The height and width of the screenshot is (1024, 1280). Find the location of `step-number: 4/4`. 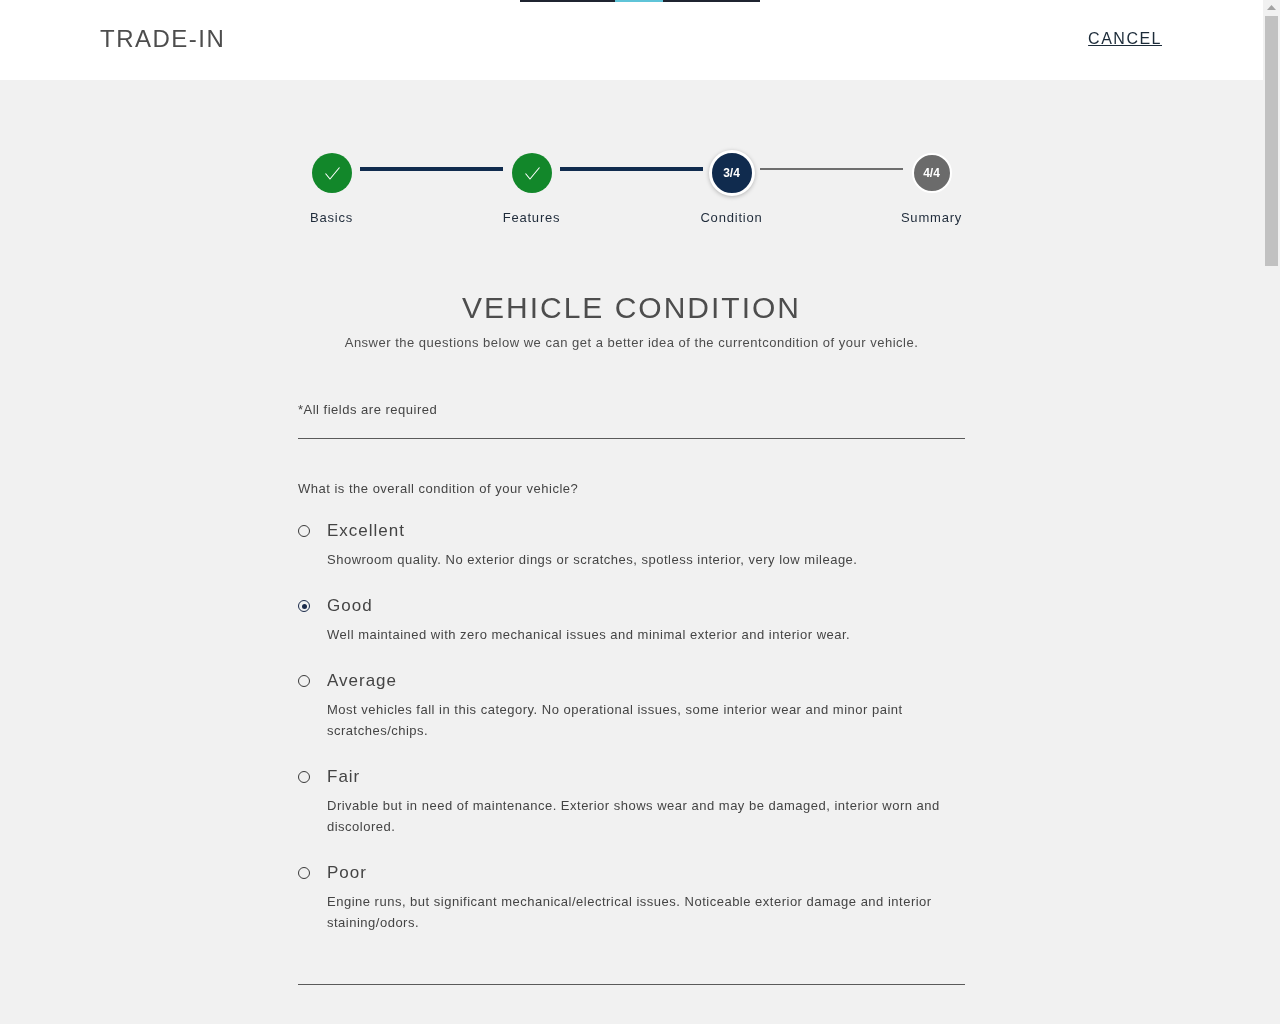

step-number: 4/4 is located at coordinates (931, 173).